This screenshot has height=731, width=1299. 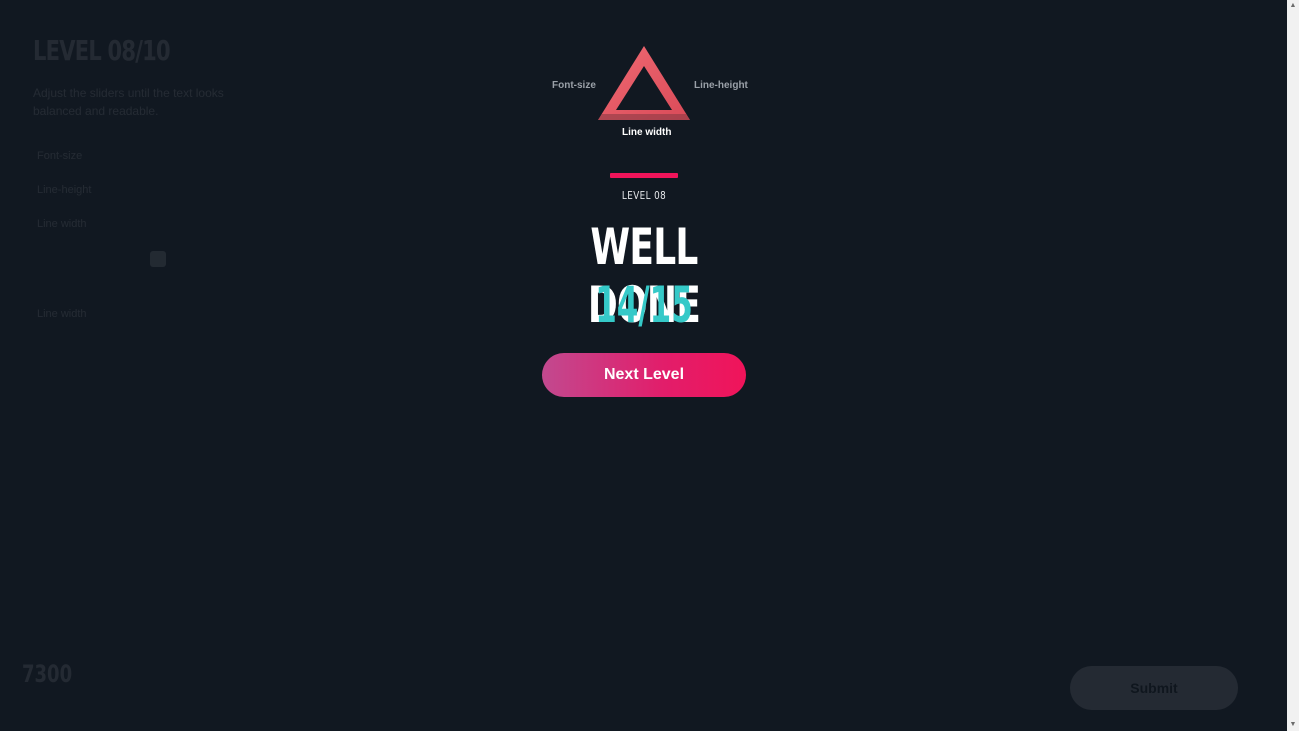 What do you see at coordinates (60, 156) in the screenshot?
I see `background-control-font-size: Font-size` at bounding box center [60, 156].